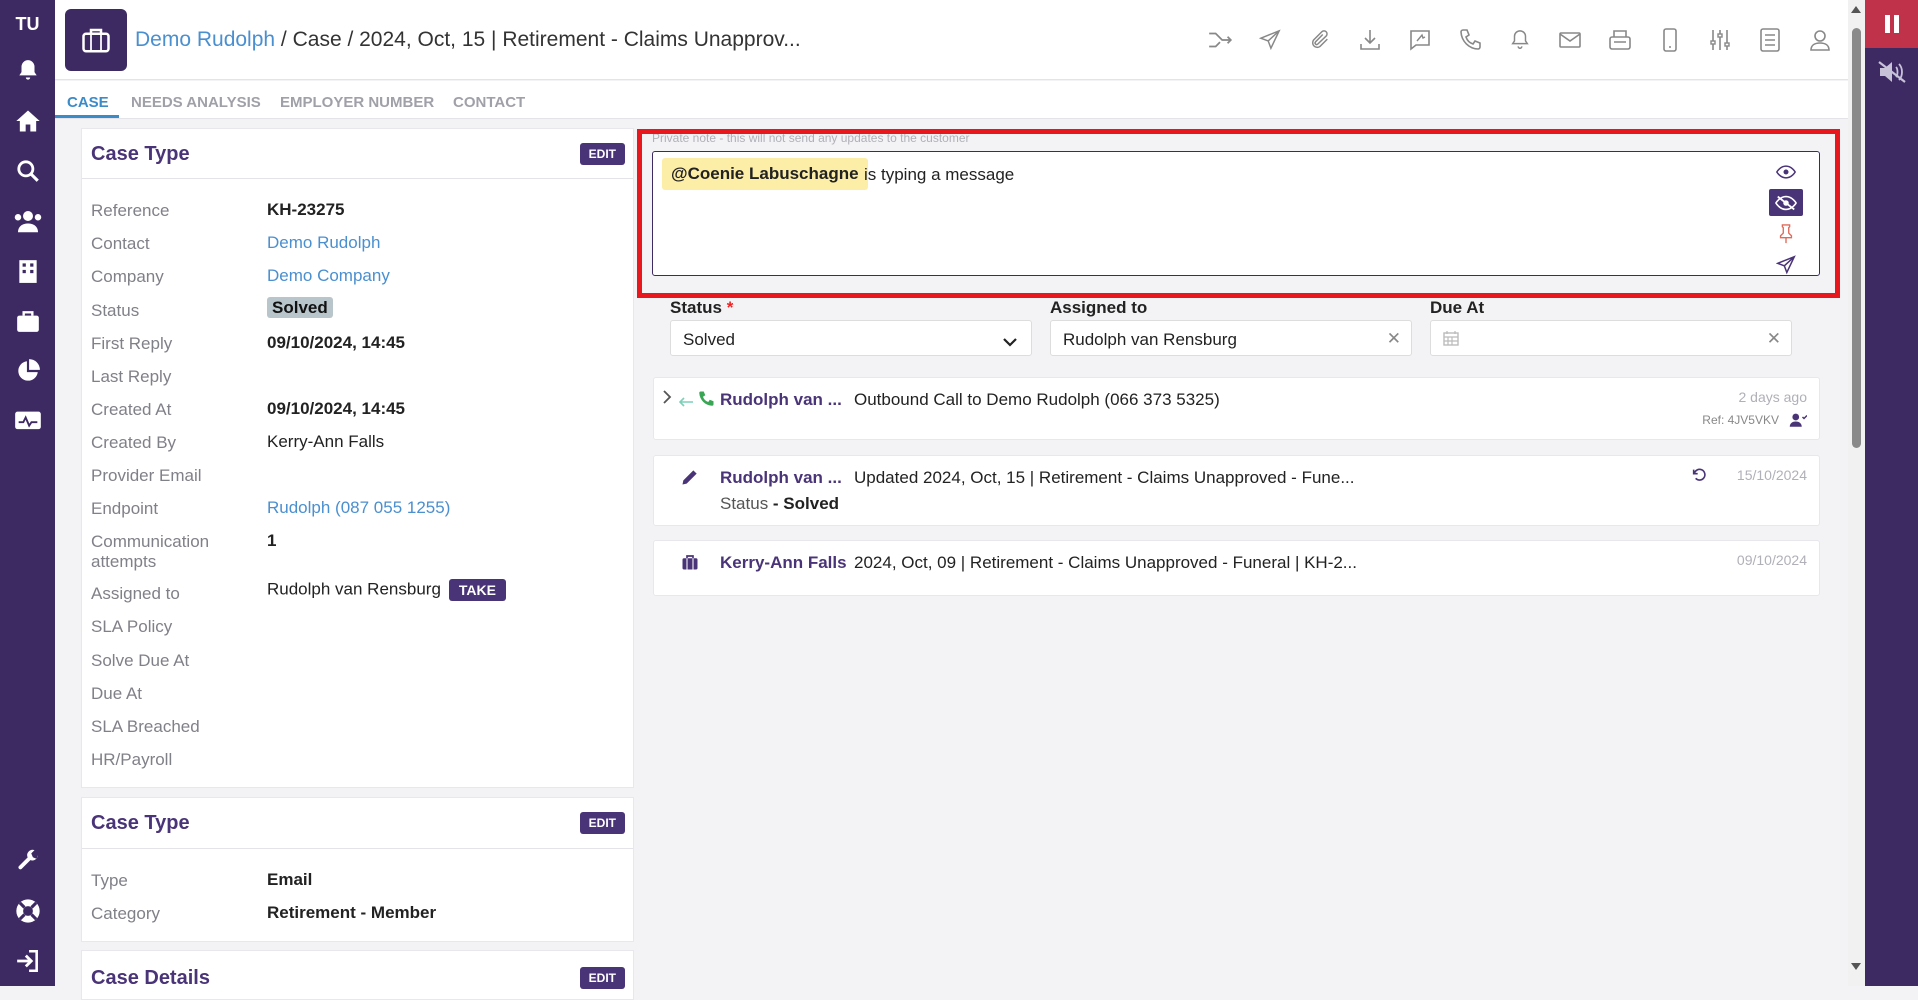 Image resolution: width=1918 pixels, height=1000 pixels. I want to click on timeline-author: Kerry-Ann Falls, so click(783, 563).